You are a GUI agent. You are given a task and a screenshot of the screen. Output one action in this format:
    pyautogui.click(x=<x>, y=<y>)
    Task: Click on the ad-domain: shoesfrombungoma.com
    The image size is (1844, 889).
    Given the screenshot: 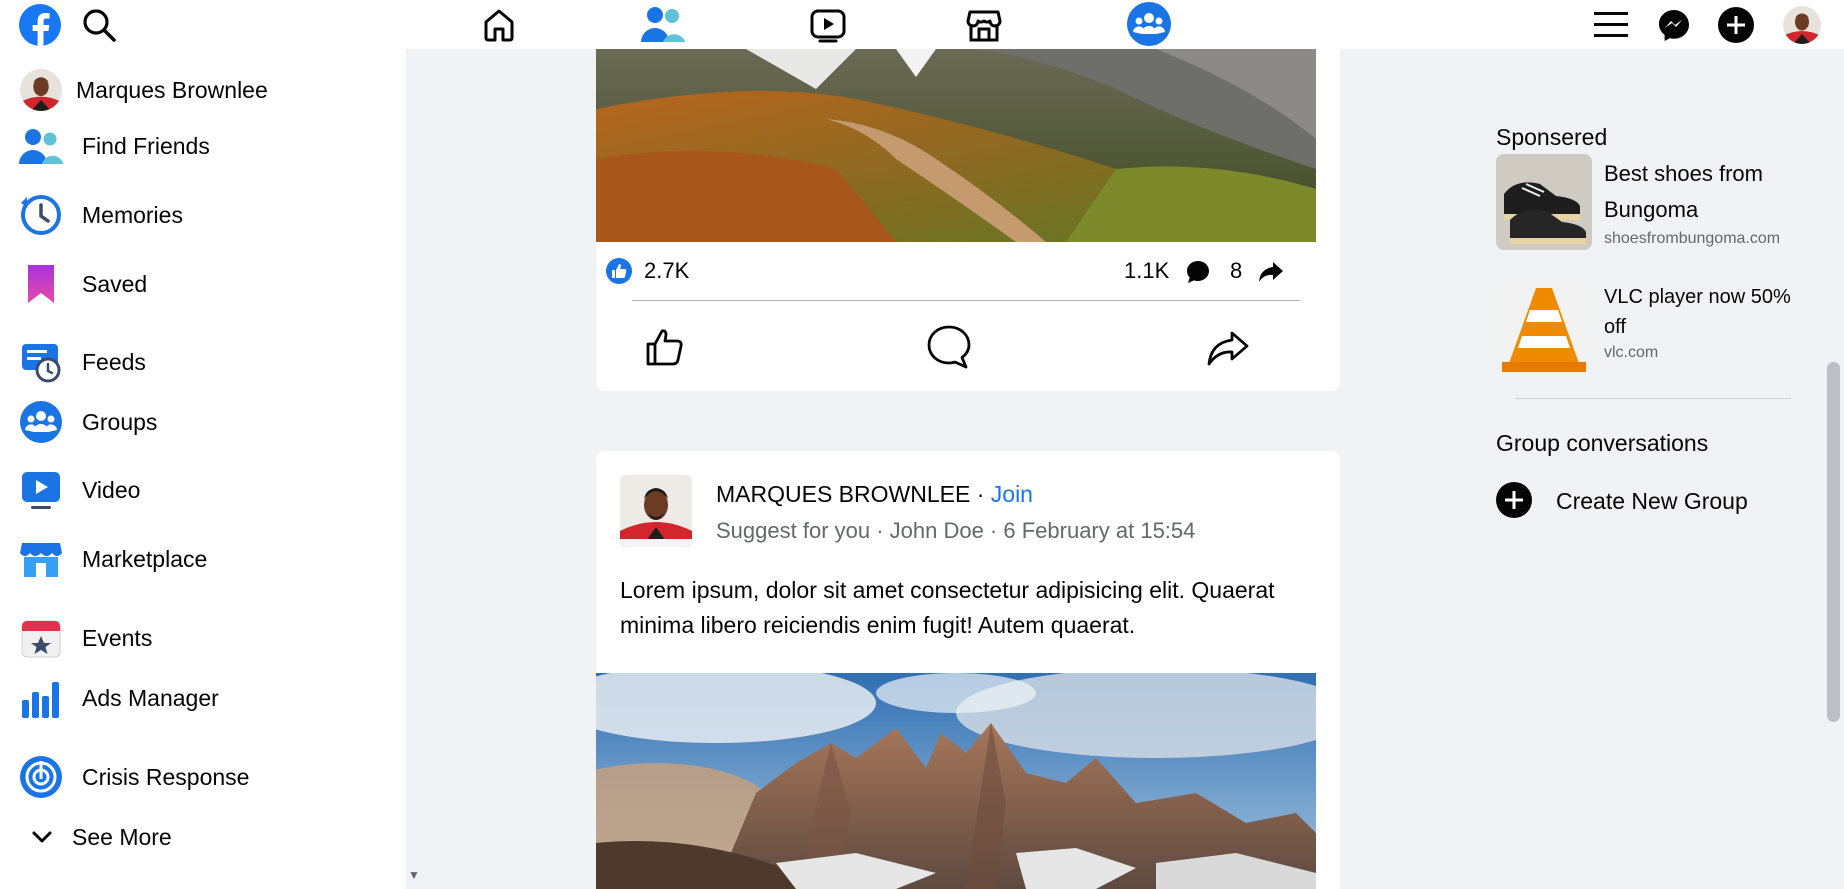 What is the action you would take?
    pyautogui.click(x=1692, y=239)
    